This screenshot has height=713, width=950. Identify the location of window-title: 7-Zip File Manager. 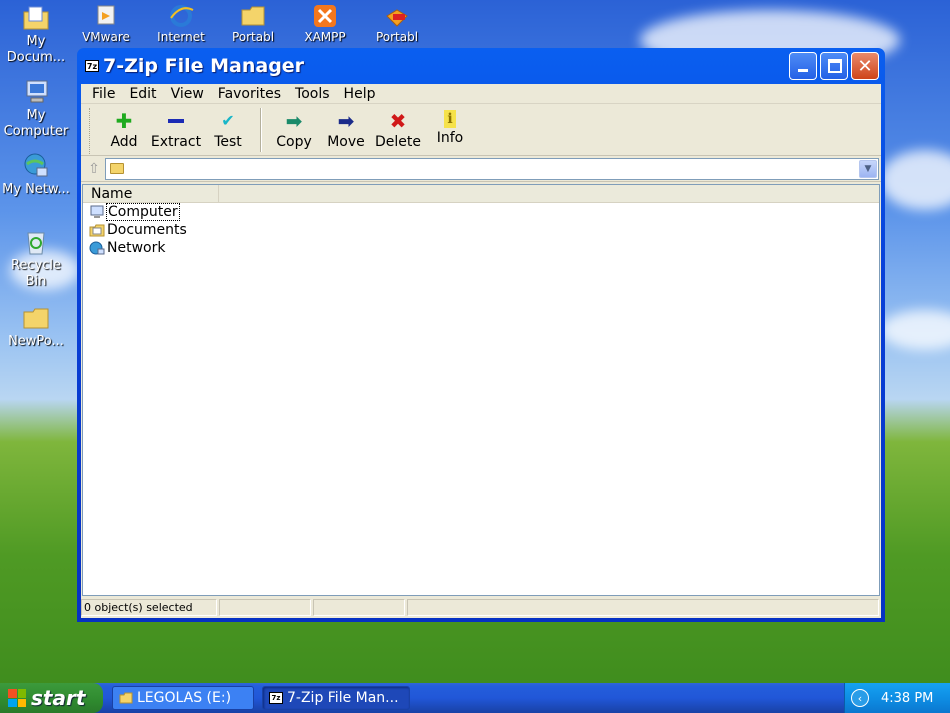
(204, 66).